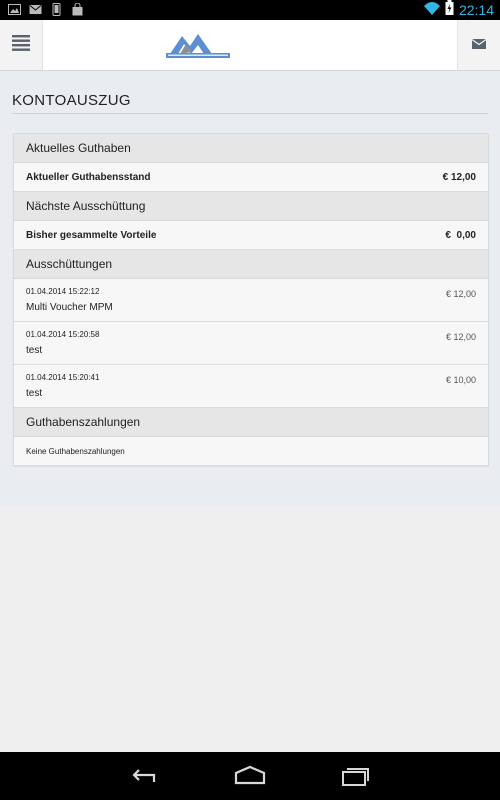 The height and width of the screenshot is (800, 500). What do you see at coordinates (88, 177) in the screenshot?
I see `current-balance-label: Aktueller Guthabensstand` at bounding box center [88, 177].